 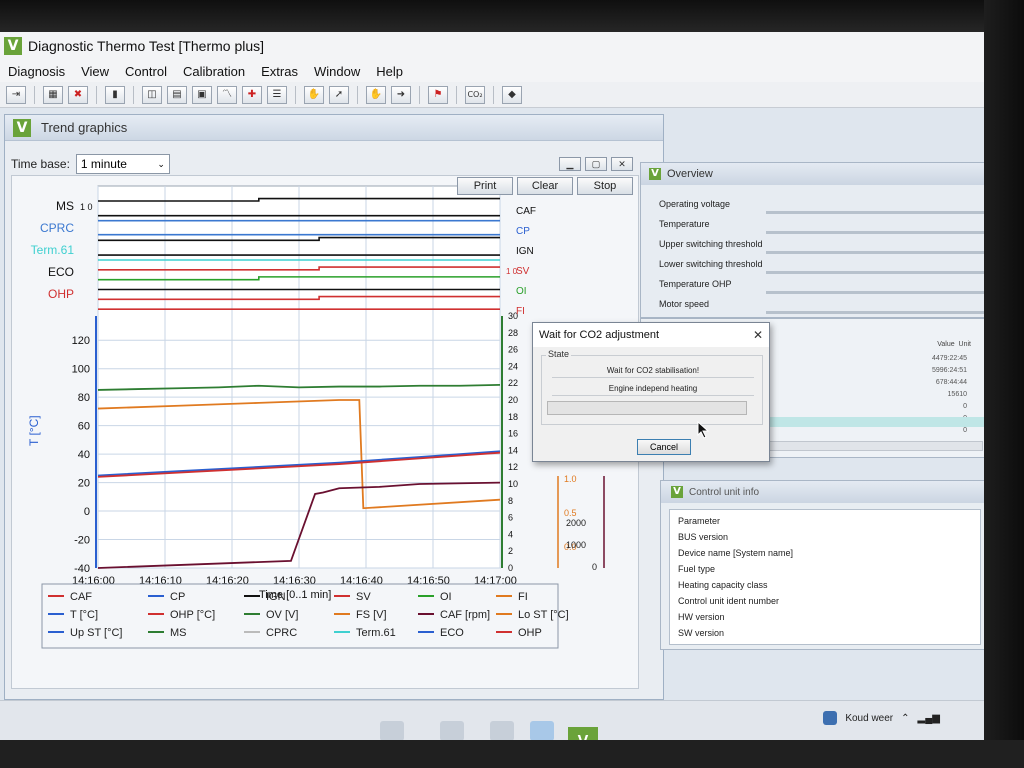 I want to click on exit-icon: ⇥, so click(x=16, y=94).